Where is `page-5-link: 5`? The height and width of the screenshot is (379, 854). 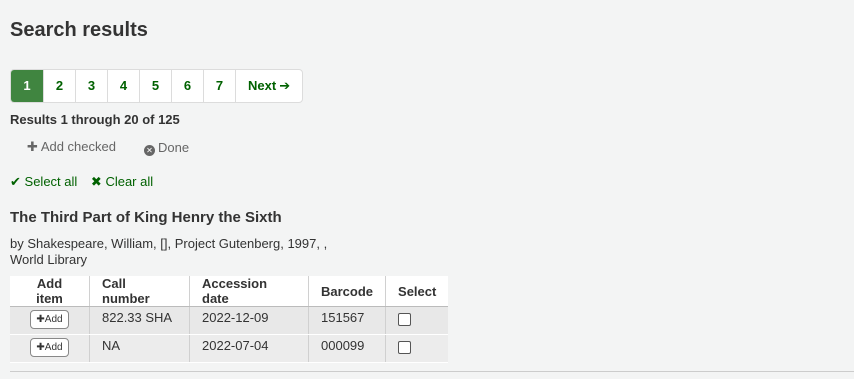 page-5-link: 5 is located at coordinates (156, 86).